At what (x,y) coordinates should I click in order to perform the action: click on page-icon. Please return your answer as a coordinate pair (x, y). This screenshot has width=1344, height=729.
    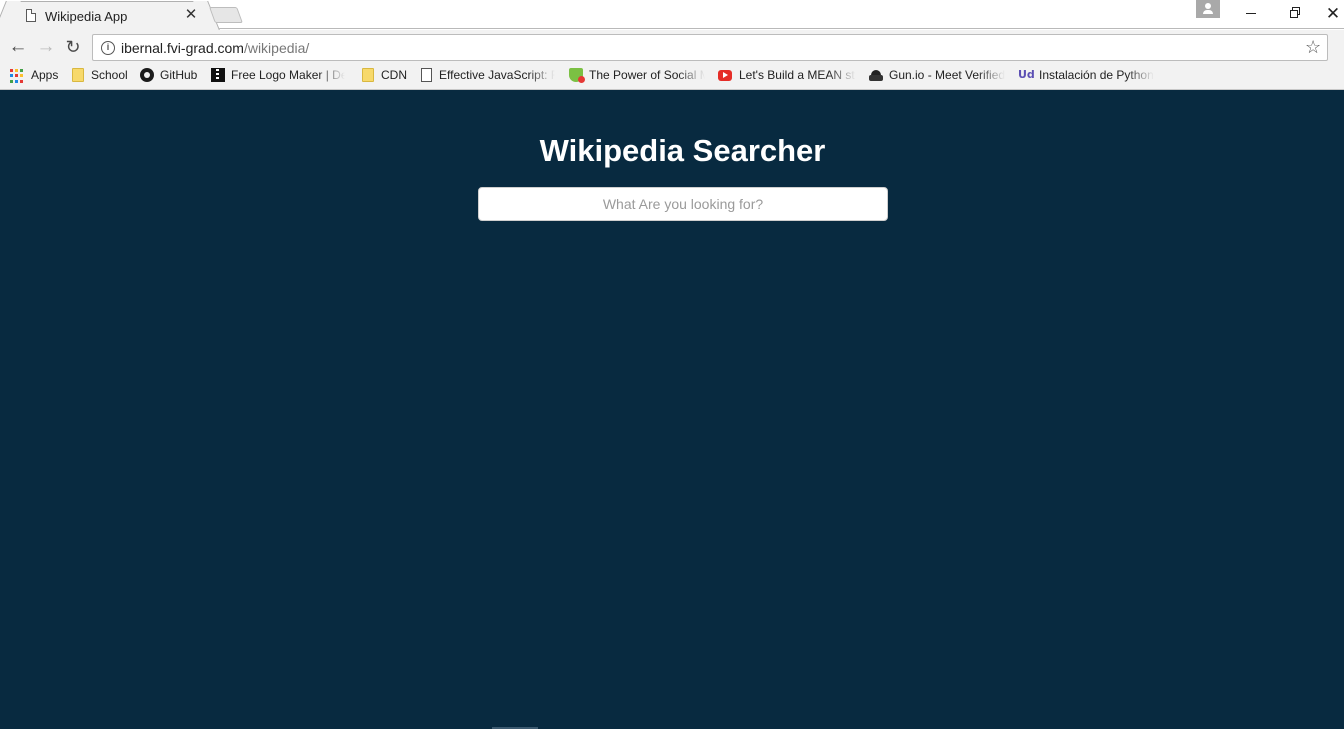
    Looking at the image, I should click on (426, 75).